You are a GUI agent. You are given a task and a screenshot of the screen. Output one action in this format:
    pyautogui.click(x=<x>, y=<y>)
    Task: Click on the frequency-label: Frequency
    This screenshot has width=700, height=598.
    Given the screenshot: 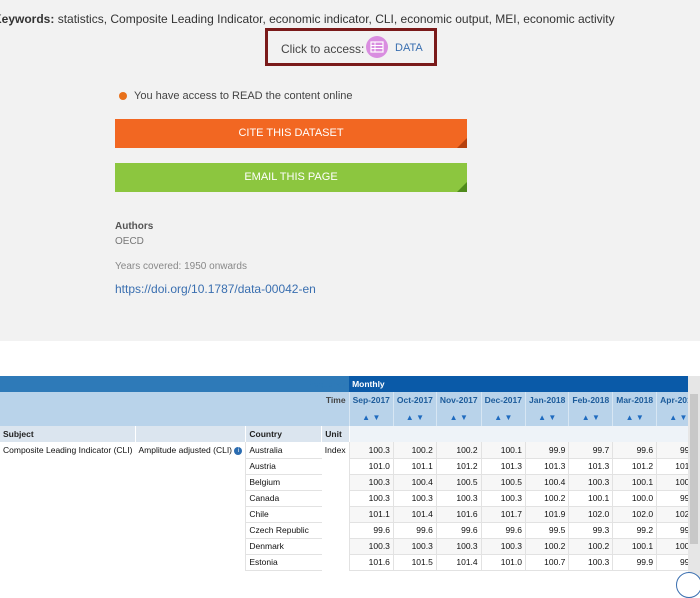 What is the action you would take?
    pyautogui.click(x=175, y=384)
    